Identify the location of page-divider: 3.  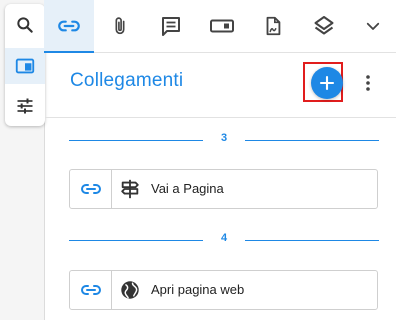
(224, 140).